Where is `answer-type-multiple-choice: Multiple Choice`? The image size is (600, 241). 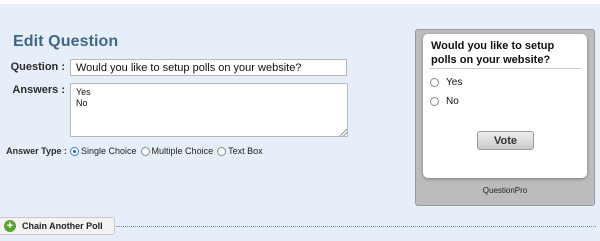
answer-type-multiple-choice: Multiple Choice is located at coordinates (177, 151).